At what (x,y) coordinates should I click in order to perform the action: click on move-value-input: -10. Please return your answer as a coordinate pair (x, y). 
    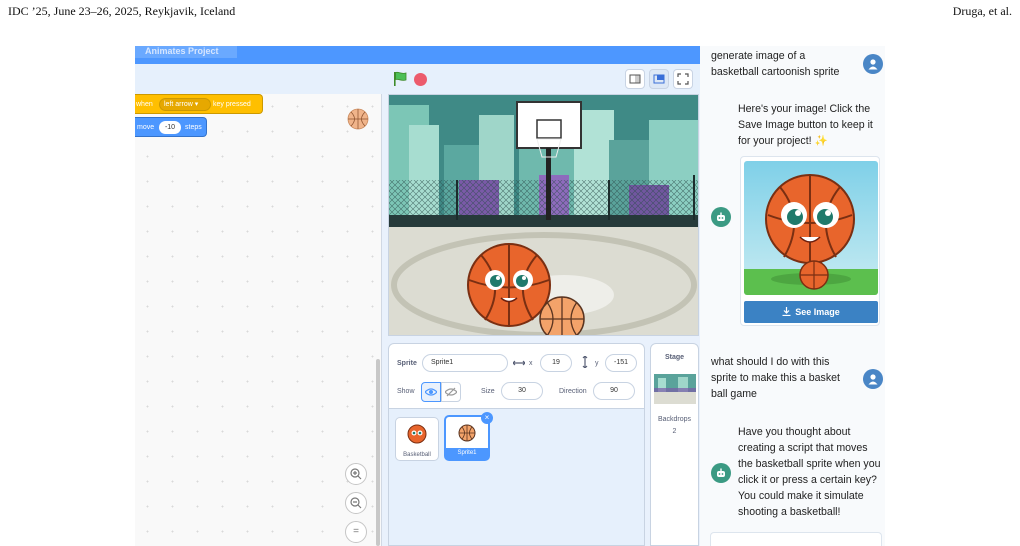
    Looking at the image, I should click on (170, 127).